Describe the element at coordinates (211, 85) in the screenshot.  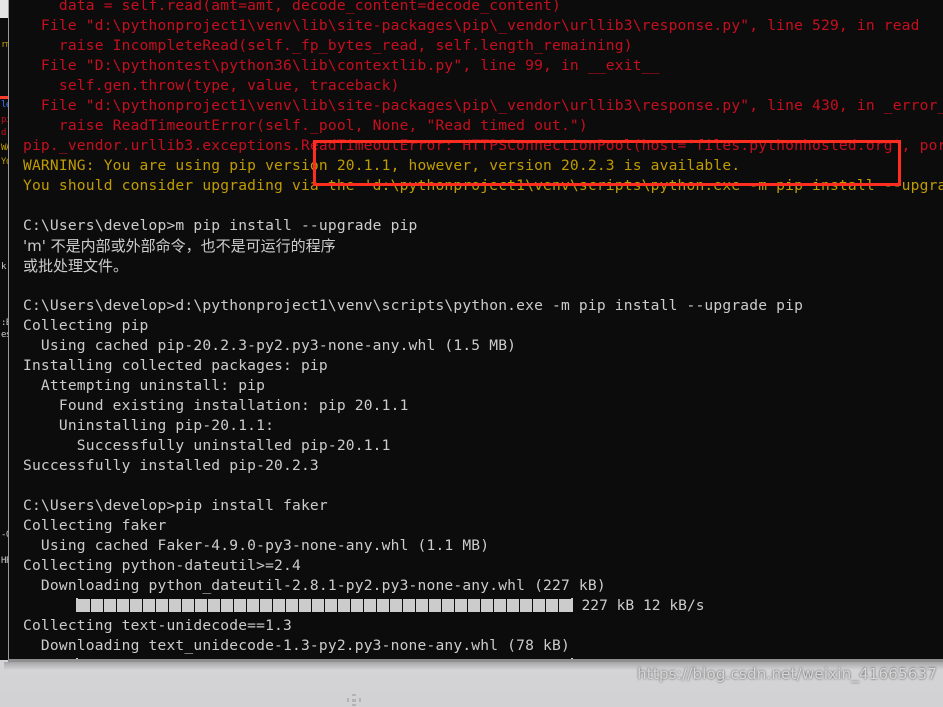
I see `terminal-line: self.gen.throw(type, value, traceback)` at that location.